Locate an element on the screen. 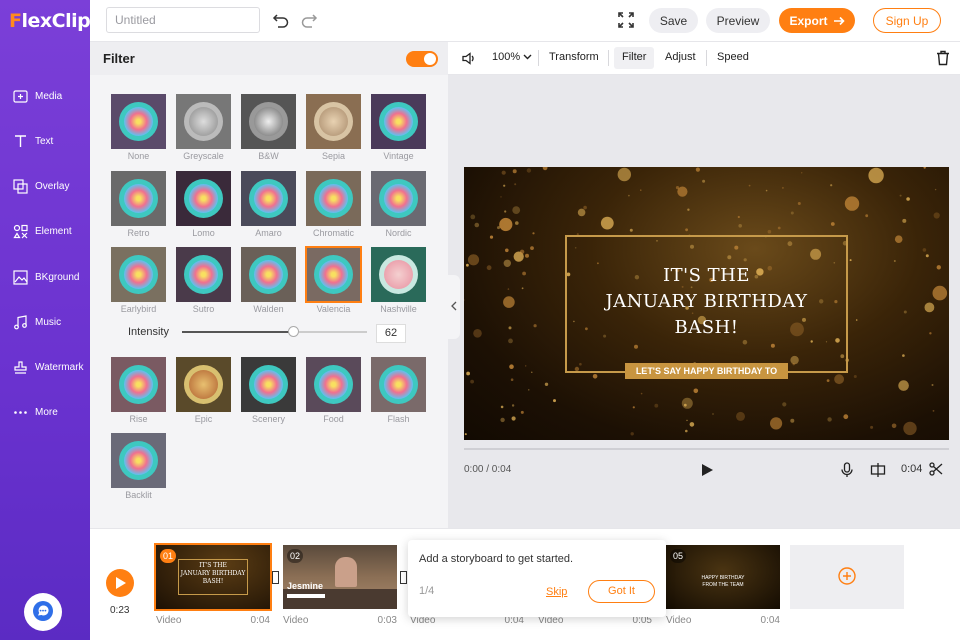  filter-thumb: Vintage is located at coordinates (398, 127).